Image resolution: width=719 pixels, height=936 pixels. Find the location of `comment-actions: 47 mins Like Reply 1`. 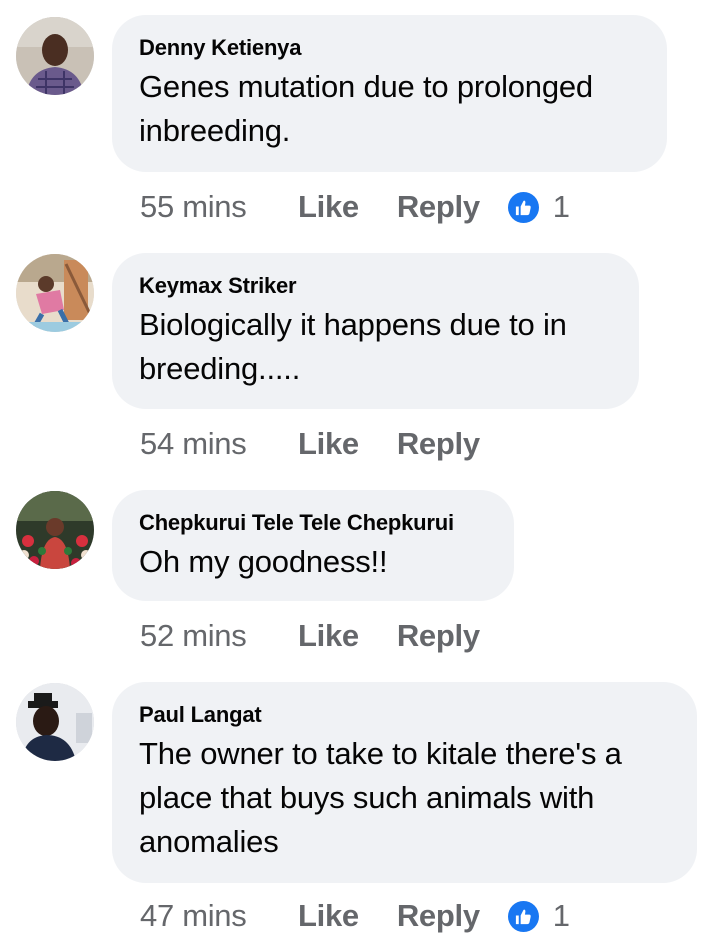

comment-actions: 47 mins Like Reply 1 is located at coordinates (355, 916).